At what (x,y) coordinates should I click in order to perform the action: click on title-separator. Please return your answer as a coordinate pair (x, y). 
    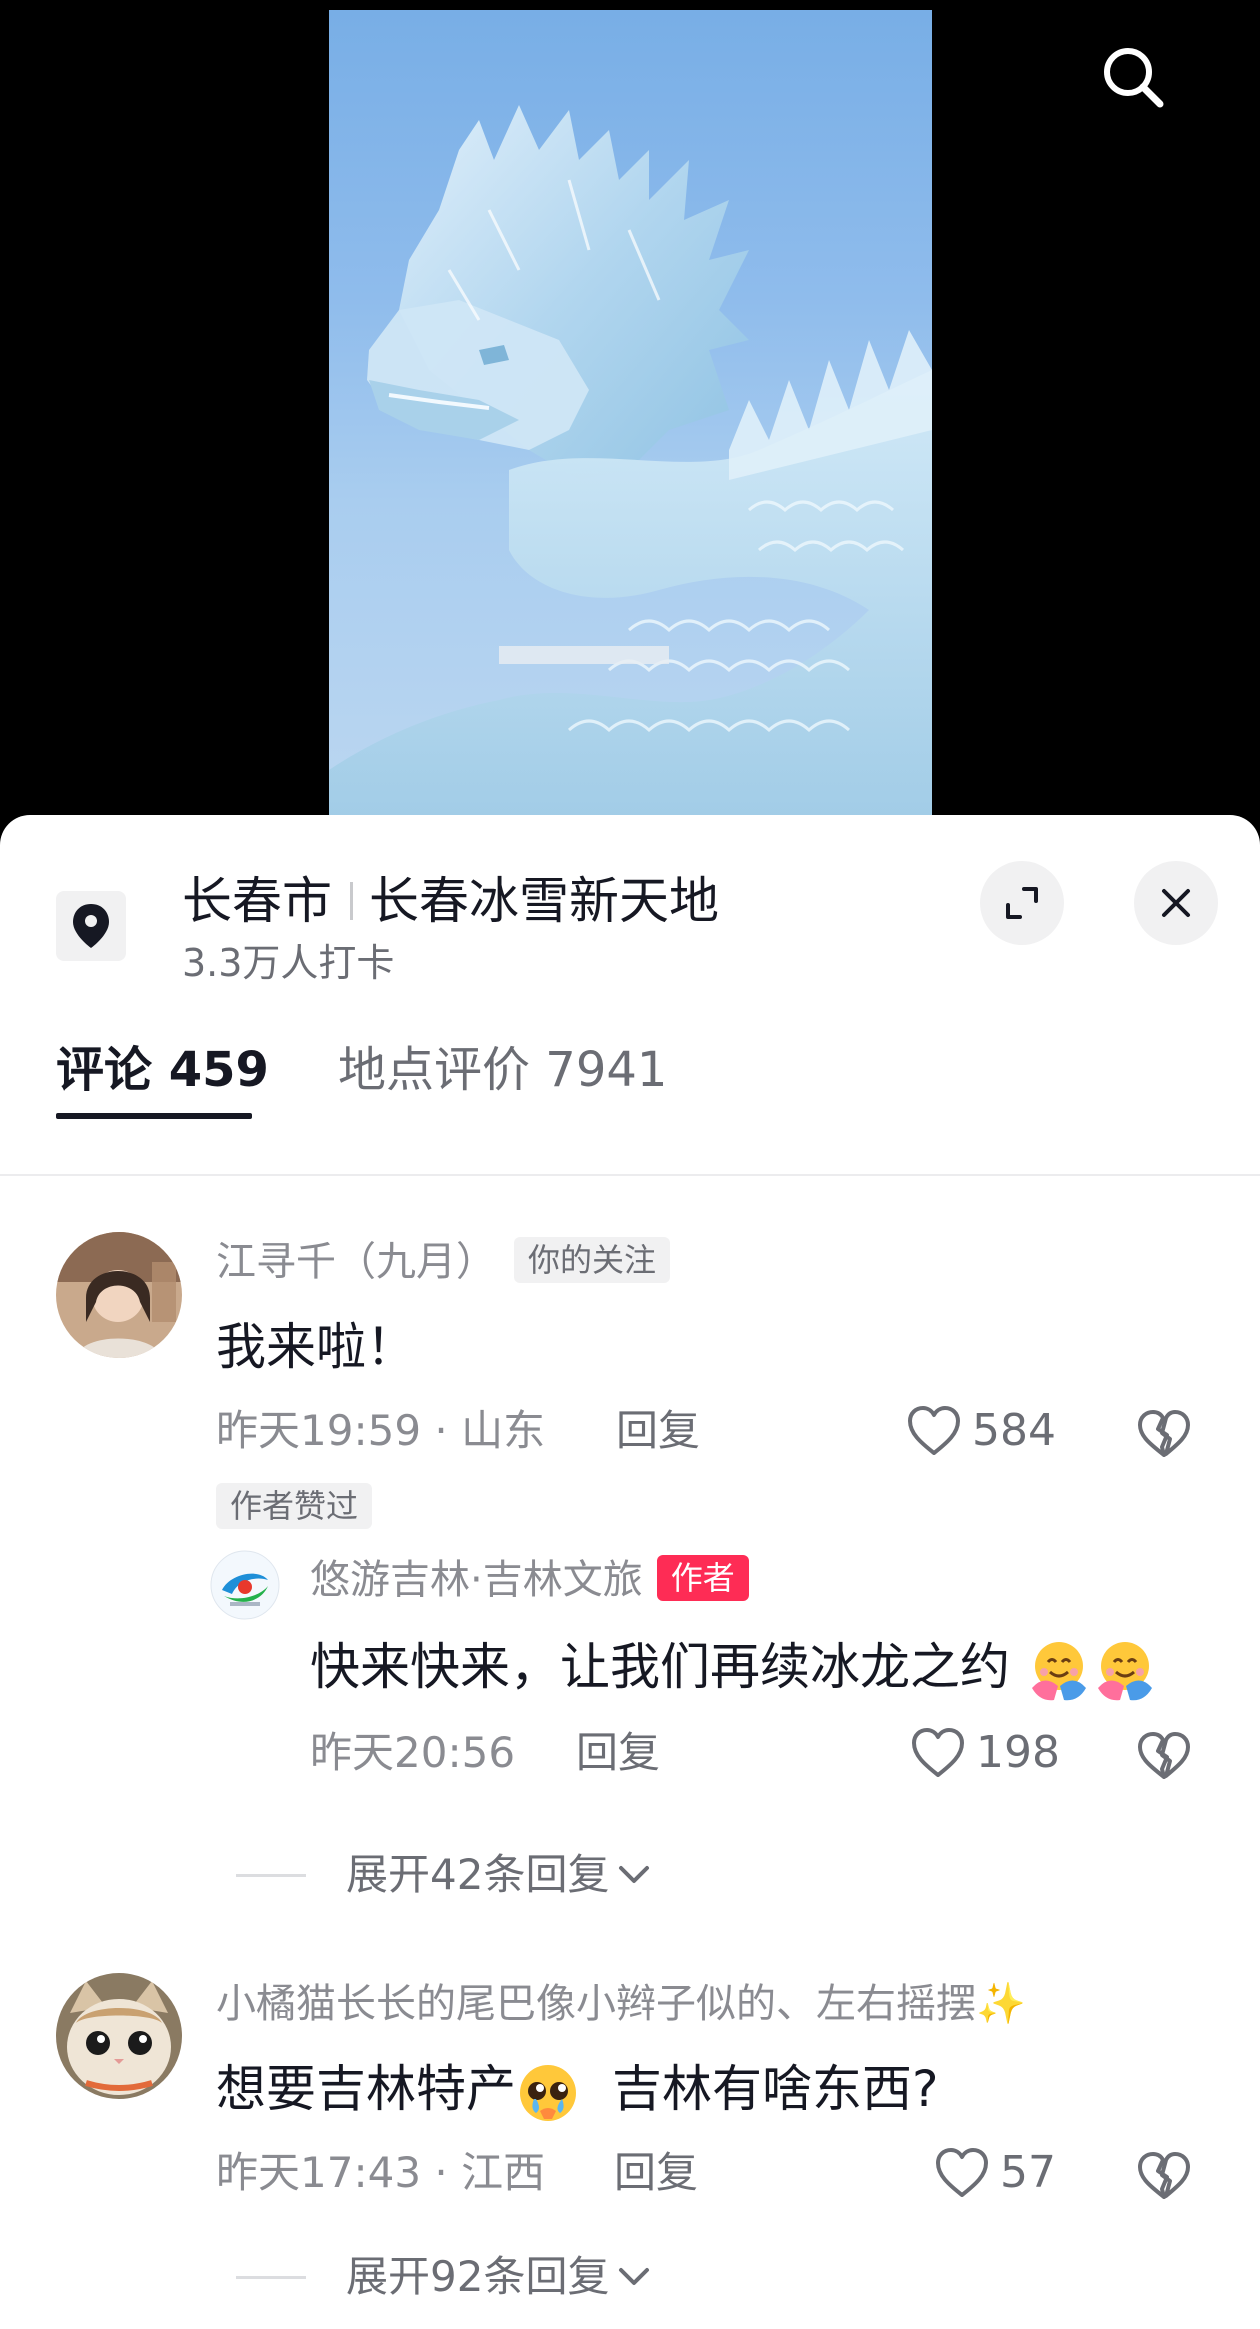
    Looking at the image, I should click on (351, 901).